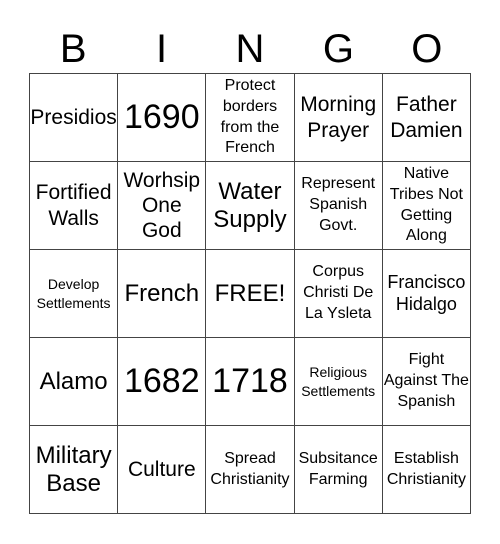  Describe the element at coordinates (162, 206) in the screenshot. I see `bingo-cell: Worhsip One God` at that location.